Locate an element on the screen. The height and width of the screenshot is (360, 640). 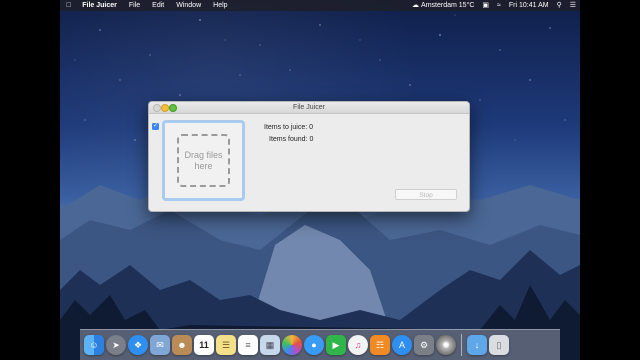
dock-separator is located at coordinates (461, 345).